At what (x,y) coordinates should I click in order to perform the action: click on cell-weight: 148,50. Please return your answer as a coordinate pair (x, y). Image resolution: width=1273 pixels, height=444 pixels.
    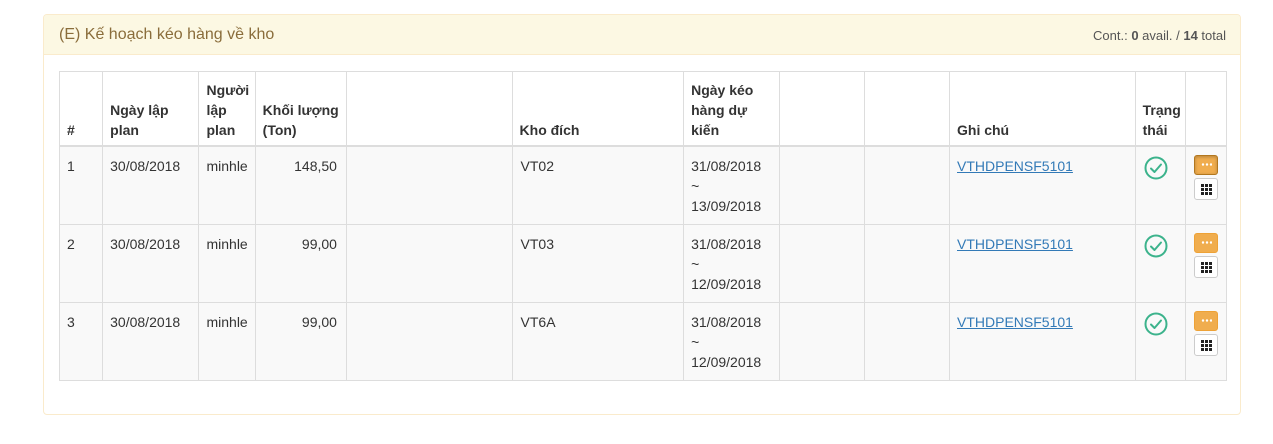
    Looking at the image, I should click on (300, 185).